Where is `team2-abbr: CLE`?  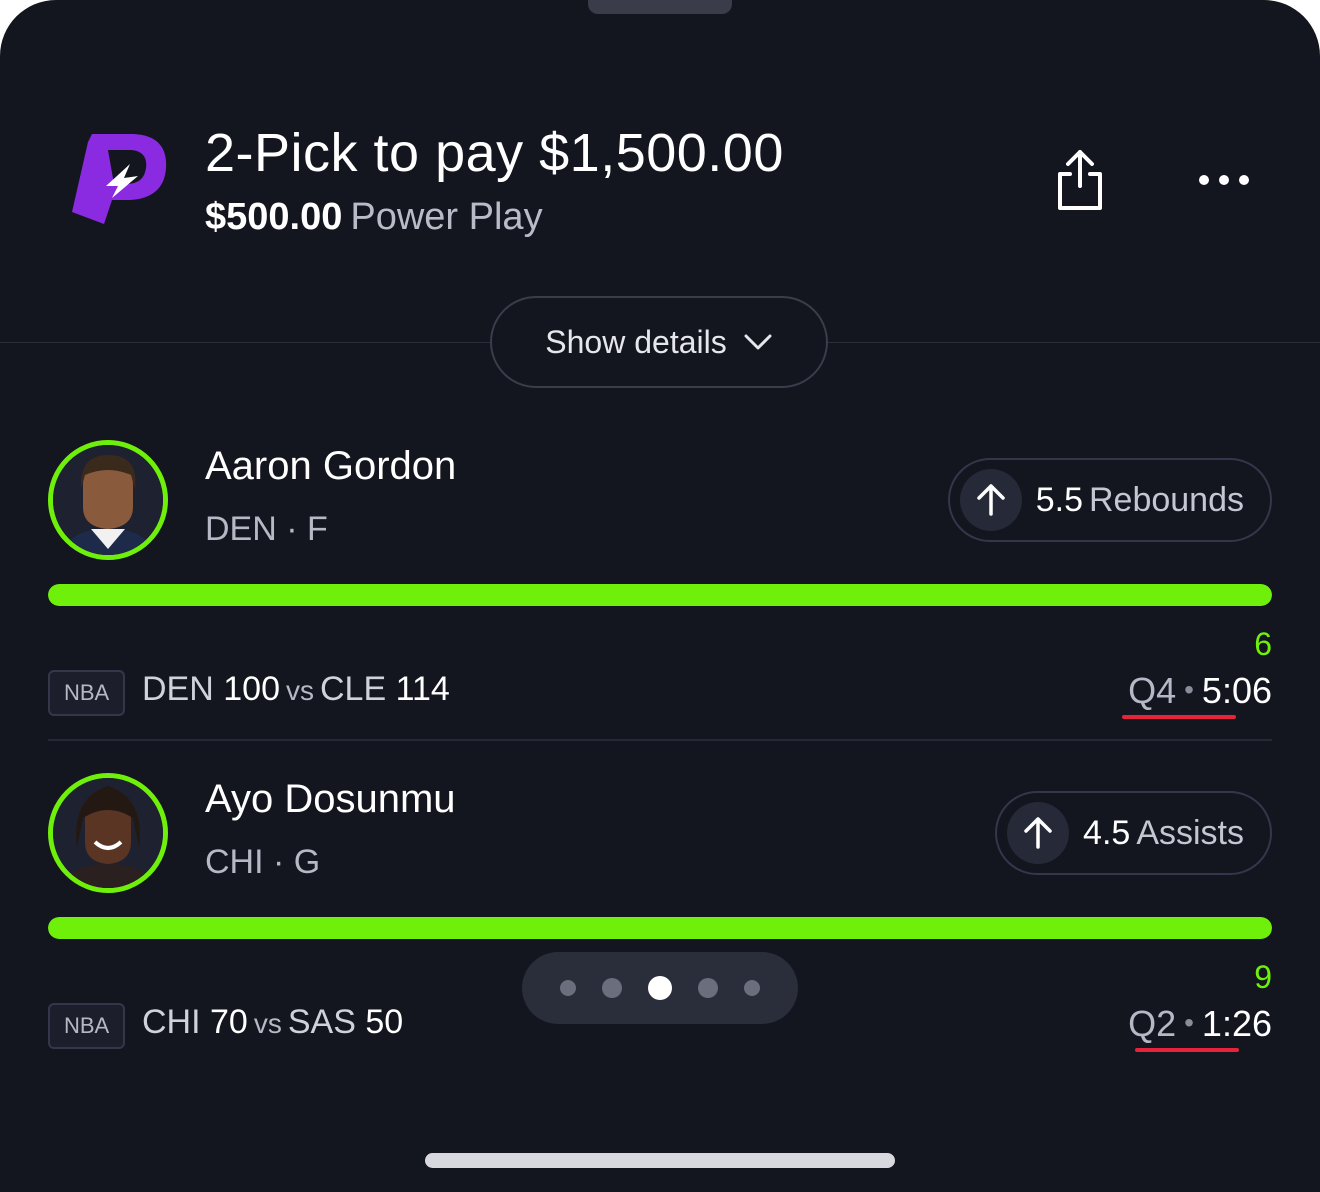 team2-abbr: CLE is located at coordinates (353, 689).